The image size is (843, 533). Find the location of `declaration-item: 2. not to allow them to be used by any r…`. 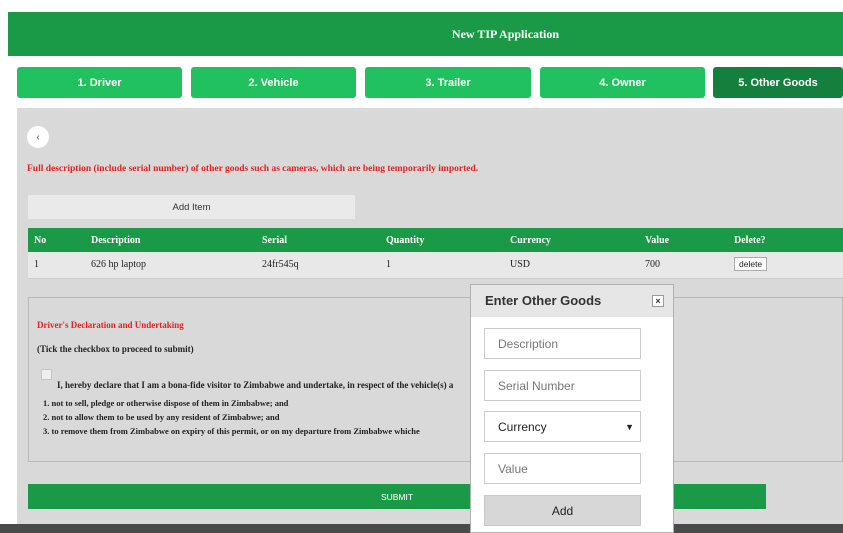

declaration-item: 2. not to allow them to be used by any r… is located at coordinates (161, 417).